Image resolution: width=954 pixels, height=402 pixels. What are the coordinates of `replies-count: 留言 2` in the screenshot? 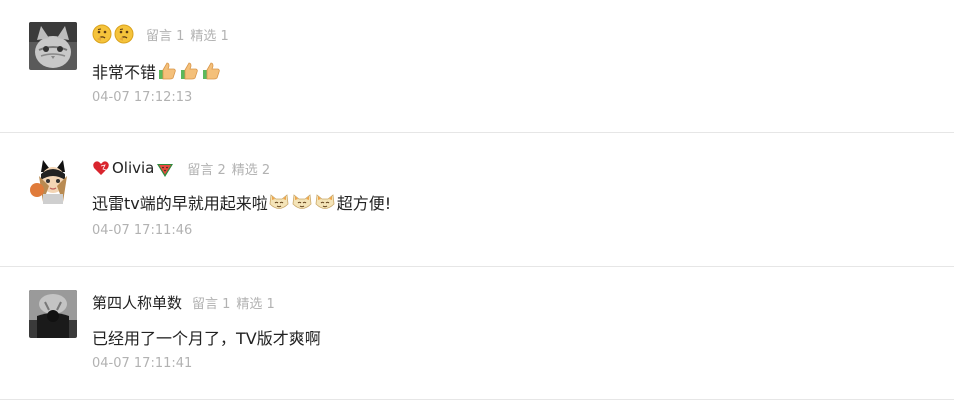 It's located at (206, 170).